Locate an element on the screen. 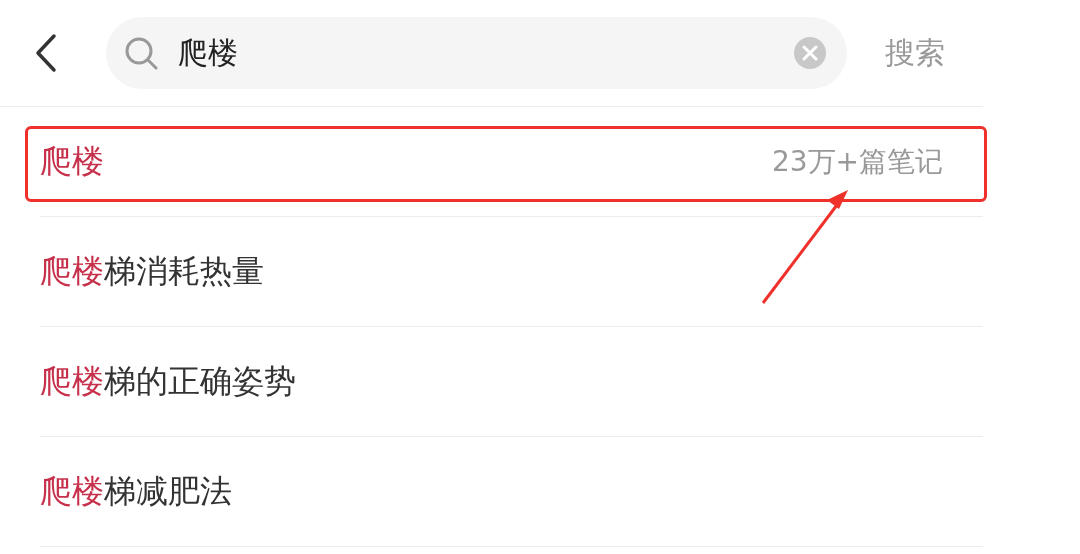 The width and height of the screenshot is (1080, 554). search-icon is located at coordinates (141, 53).